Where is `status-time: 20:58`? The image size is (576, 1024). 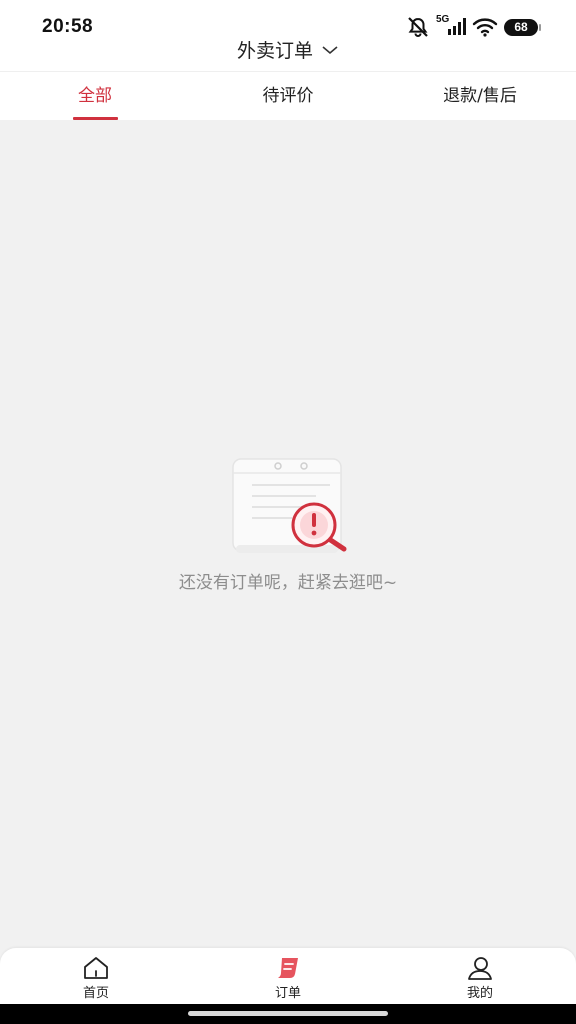
status-time: 20:58 is located at coordinates (68, 26).